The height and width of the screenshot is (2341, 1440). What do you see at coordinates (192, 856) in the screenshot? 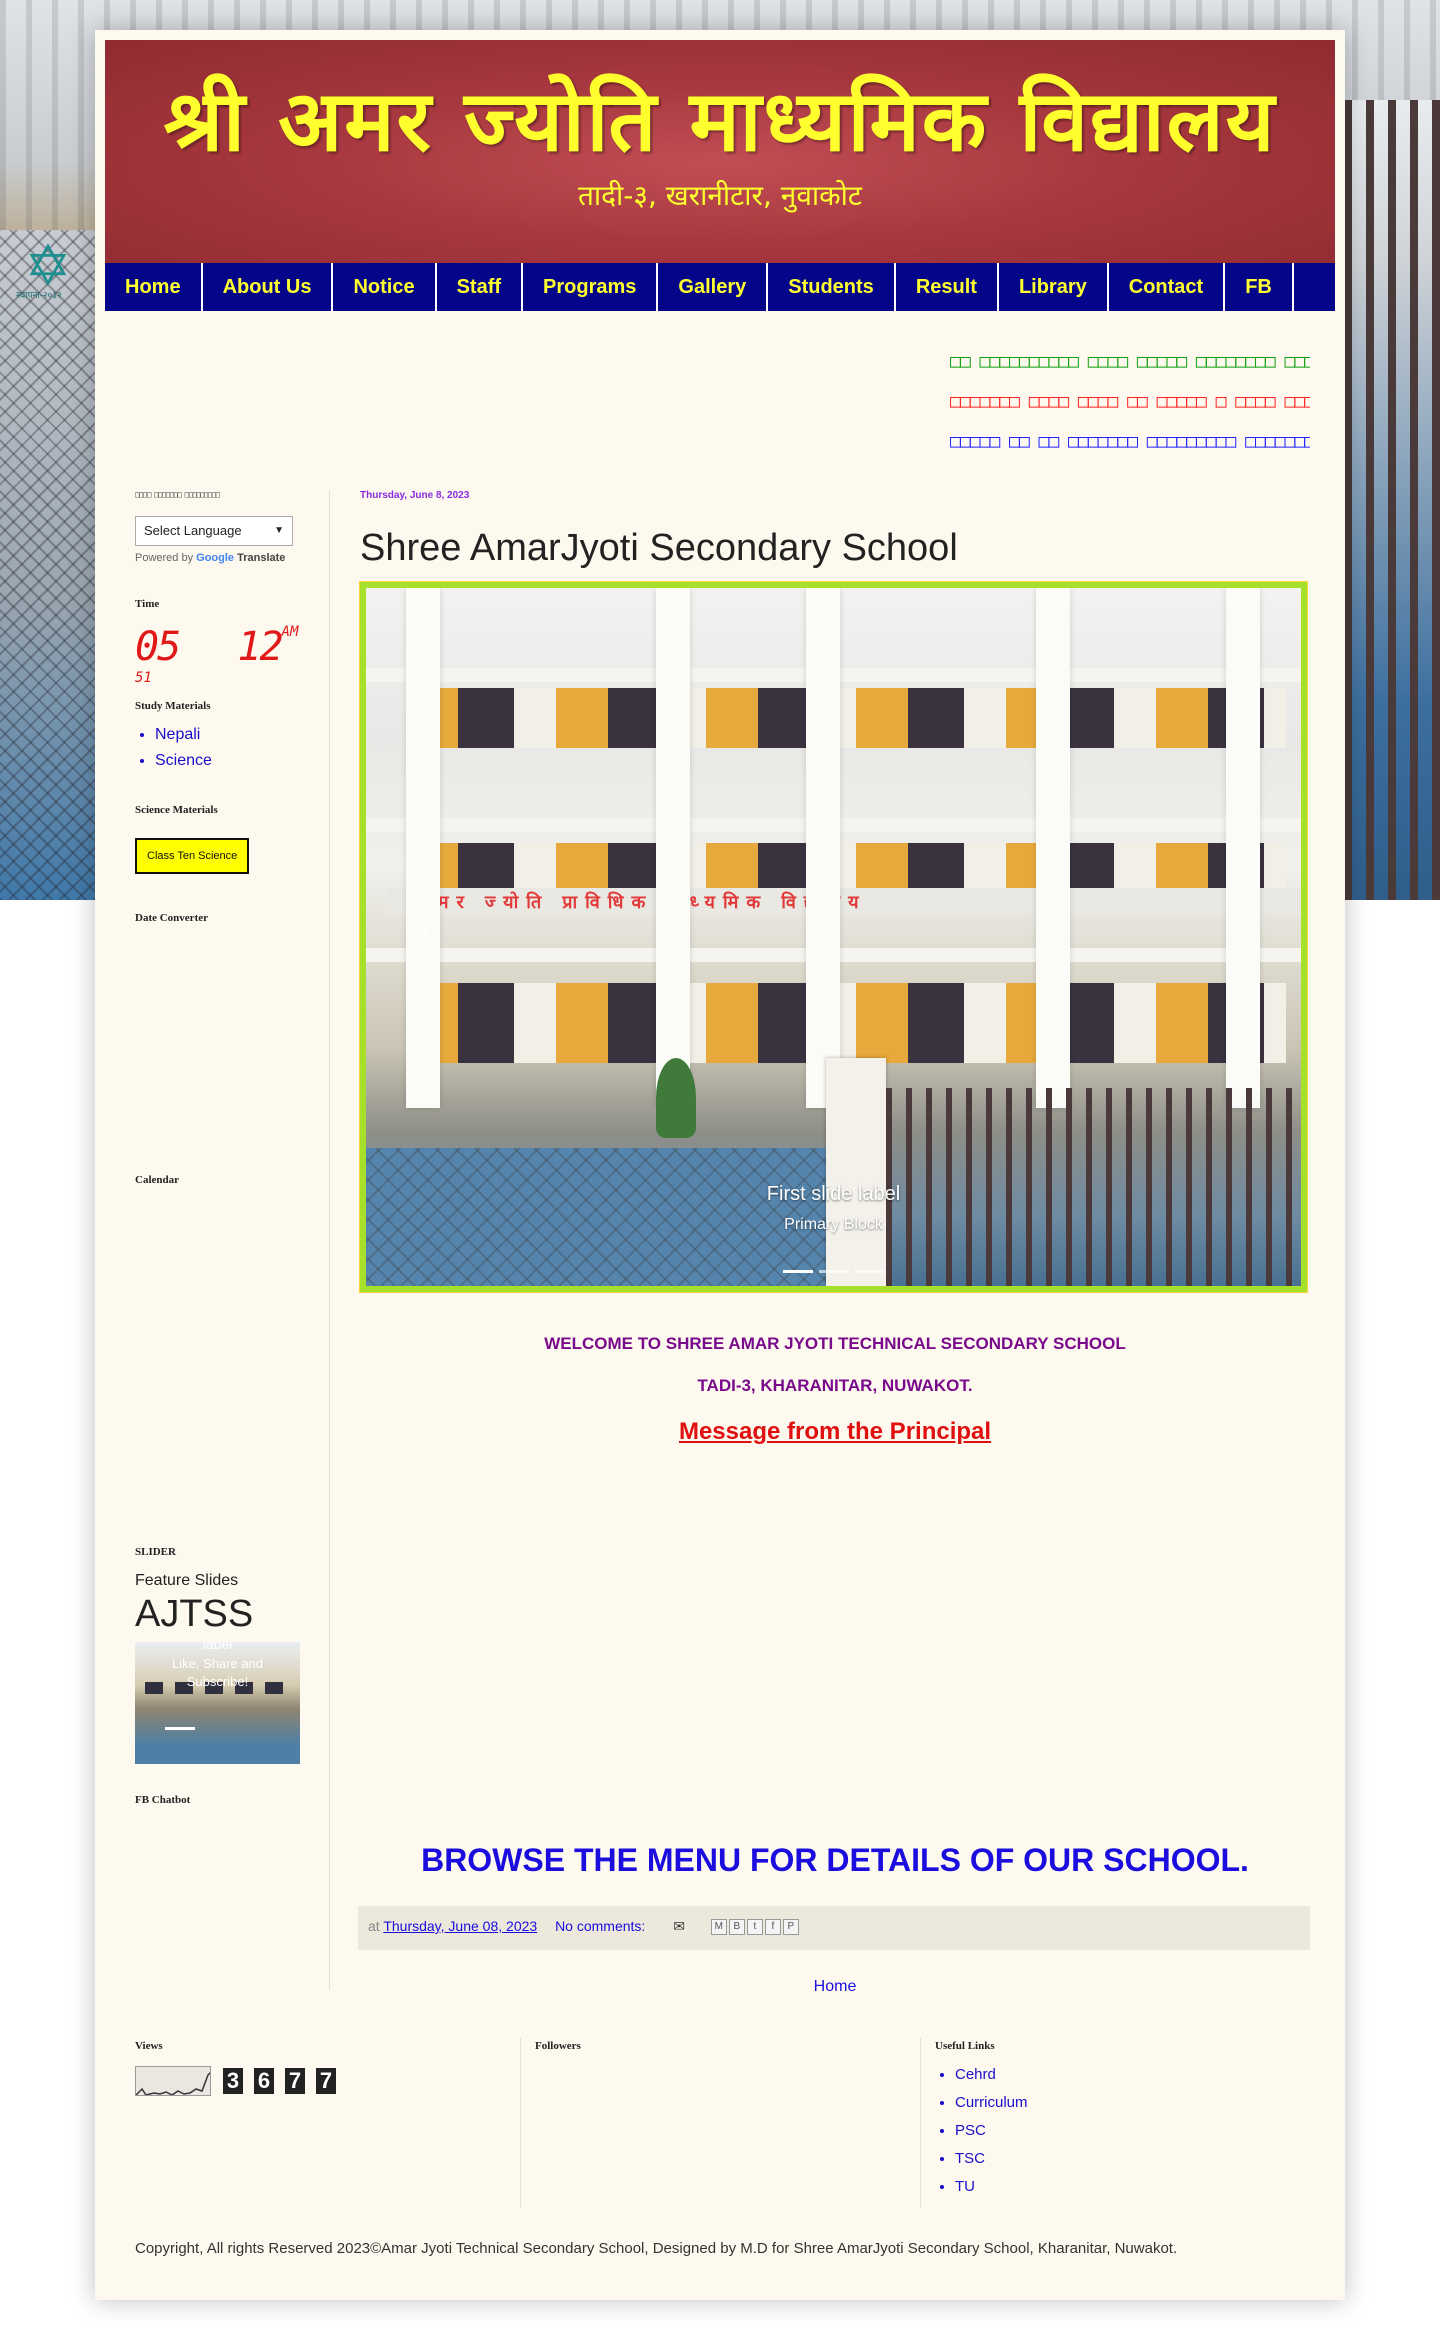
I see `class-ten-science-button: Class Ten Science` at bounding box center [192, 856].